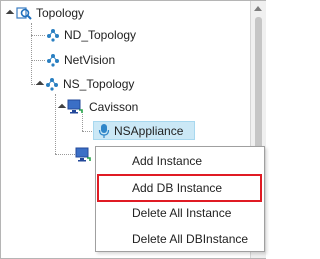  What do you see at coordinates (258, 8) in the screenshot?
I see `scroll-up-arrow-icon` at bounding box center [258, 8].